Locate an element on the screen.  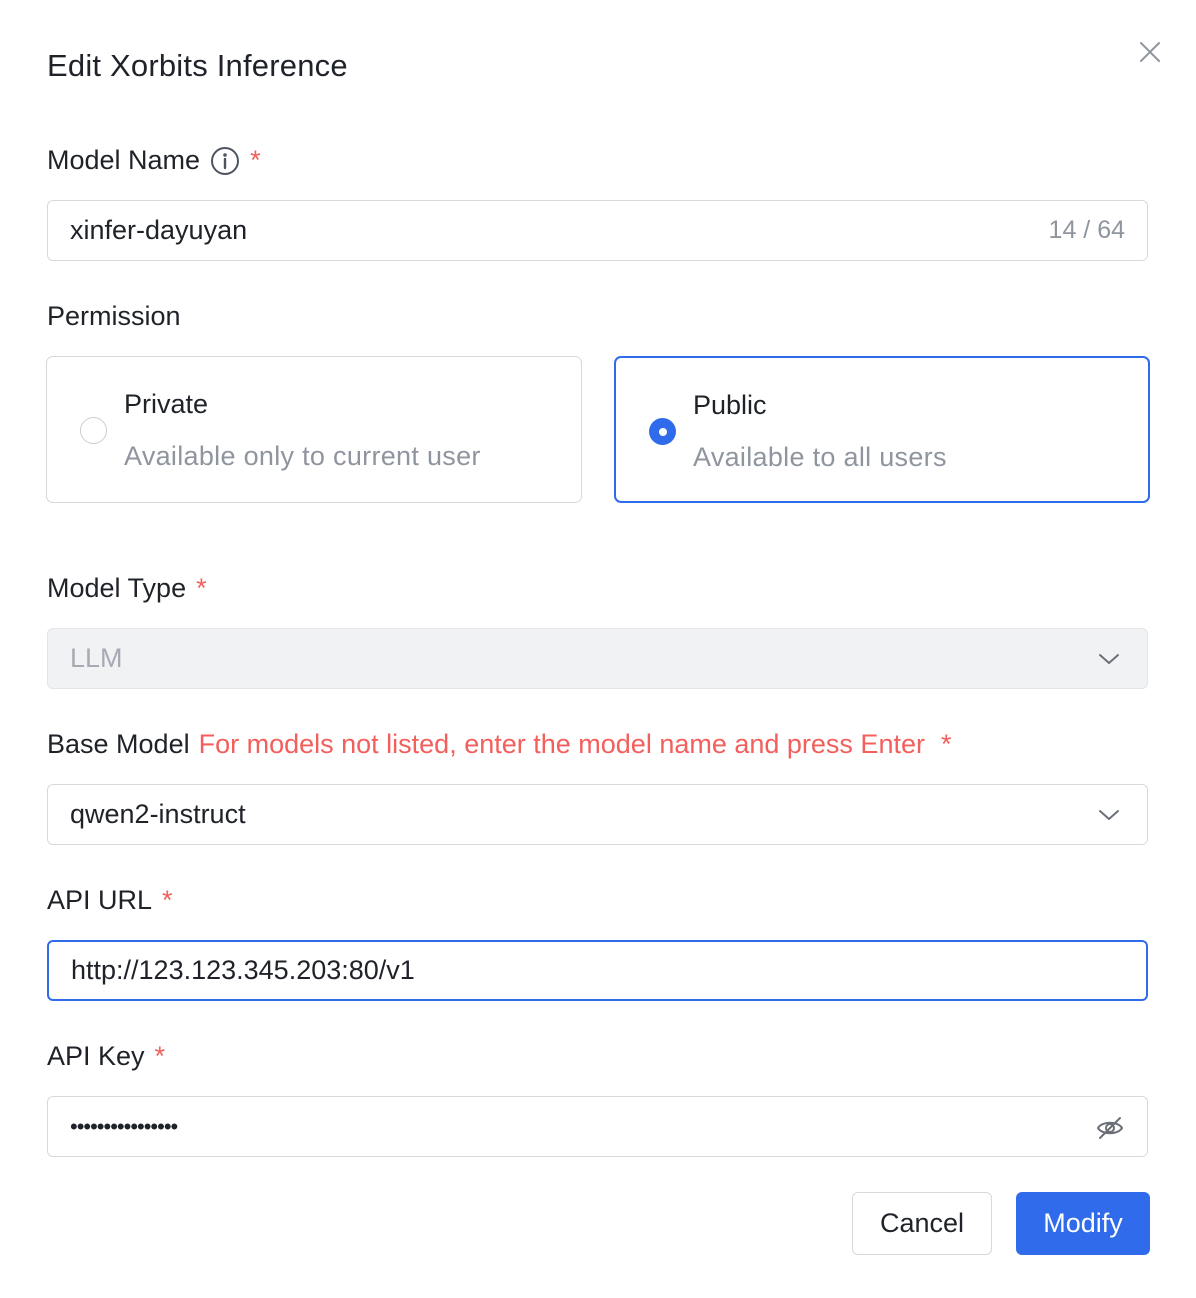
dialog-title: Edit Xorbits Inference is located at coordinates (197, 65).